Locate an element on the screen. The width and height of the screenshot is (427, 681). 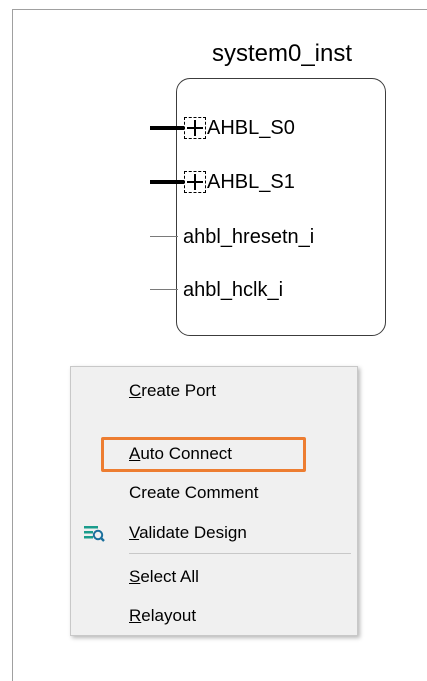
canvas-border-top is located at coordinates (219, 9).